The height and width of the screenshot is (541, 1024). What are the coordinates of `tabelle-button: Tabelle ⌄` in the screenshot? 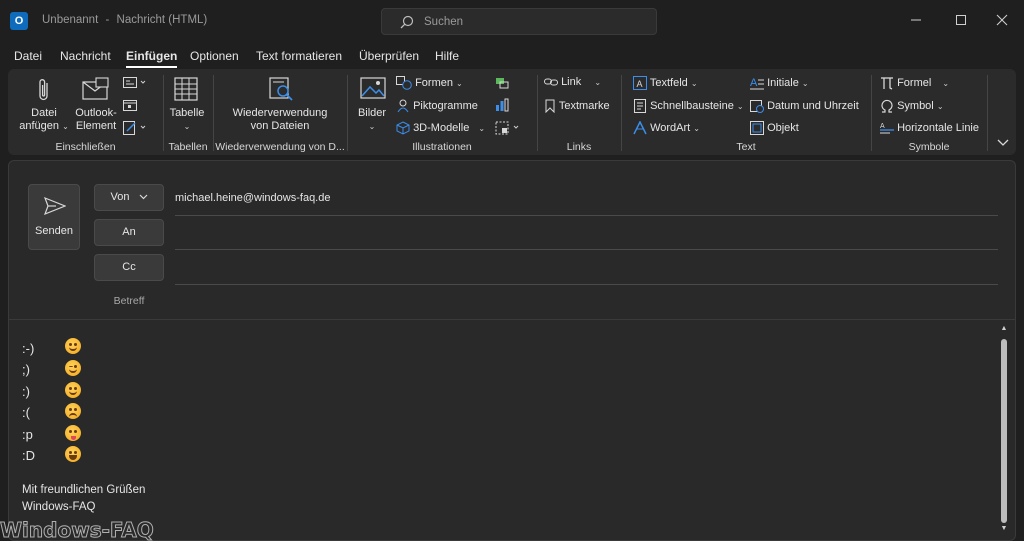 It's located at (187, 105).